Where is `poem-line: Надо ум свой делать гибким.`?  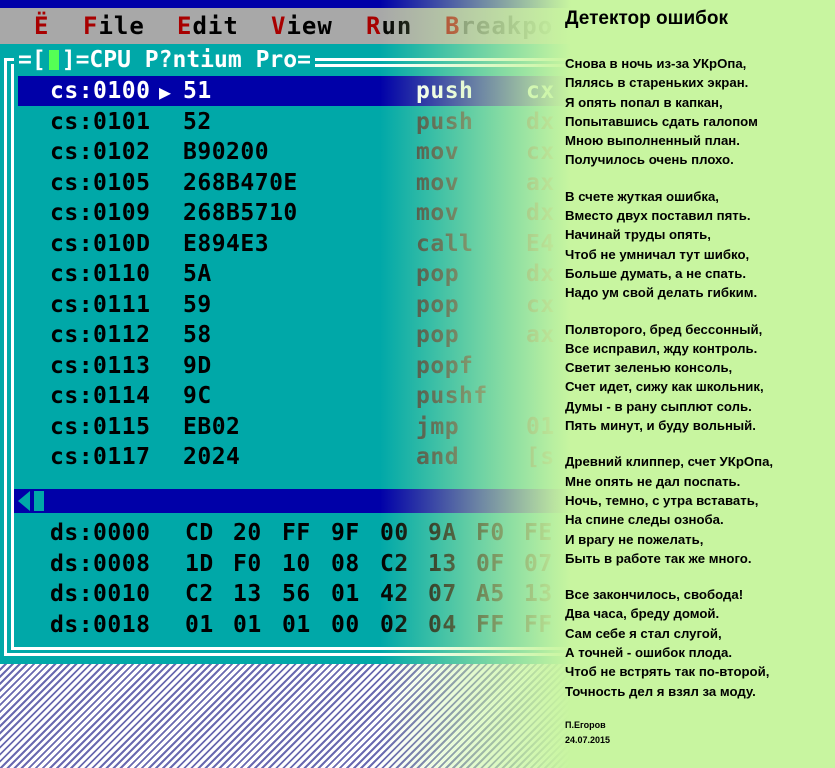
poem-line: Надо ум свой делать гибким. is located at coordinates (661, 293).